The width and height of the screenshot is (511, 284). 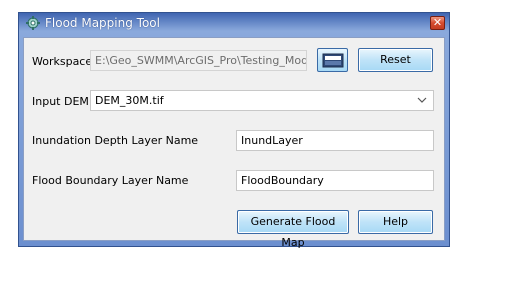 What do you see at coordinates (115, 140) in the screenshot?
I see `inundation-layer-label: Inundation Depth Layer Name` at bounding box center [115, 140].